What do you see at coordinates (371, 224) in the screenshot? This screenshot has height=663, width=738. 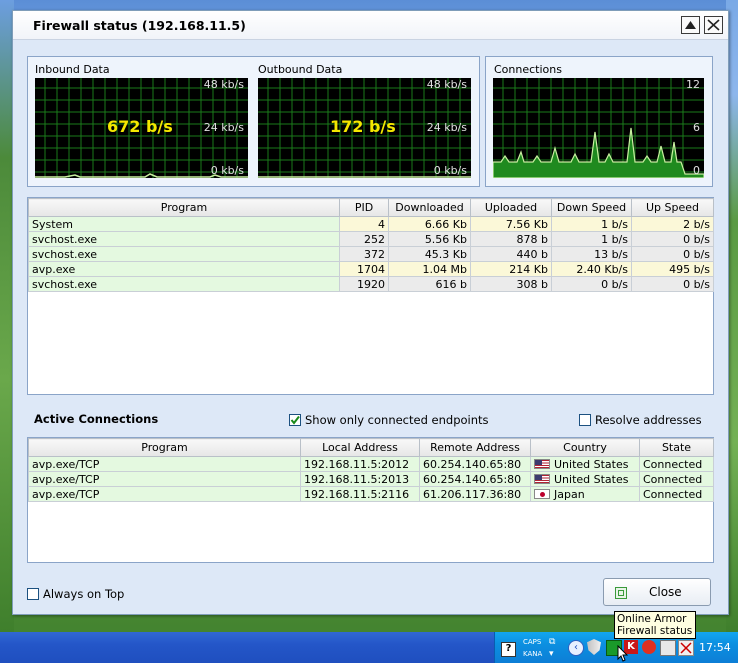 I see `table-row: System 4 6.66 Kb 7.56 Kb 1 b/s 2 b/s` at bounding box center [371, 224].